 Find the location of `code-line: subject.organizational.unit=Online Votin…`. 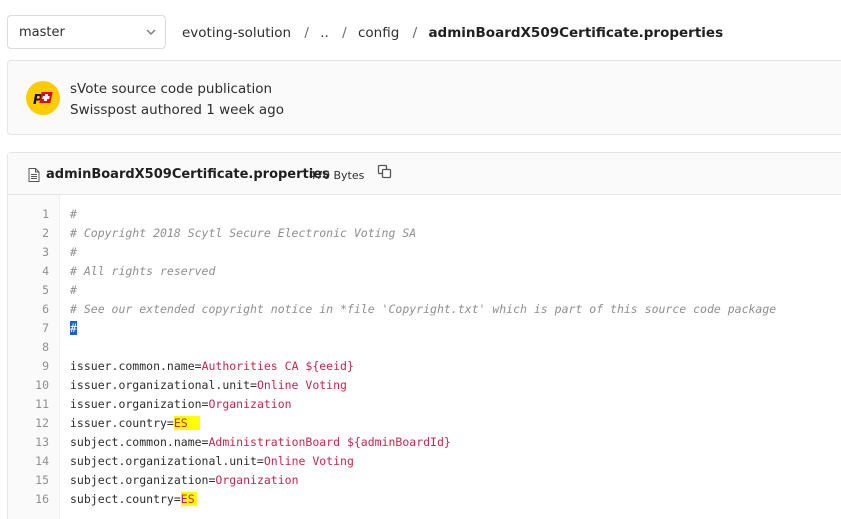

code-line: subject.organizational.unit=Online Votin… is located at coordinates (212, 461).